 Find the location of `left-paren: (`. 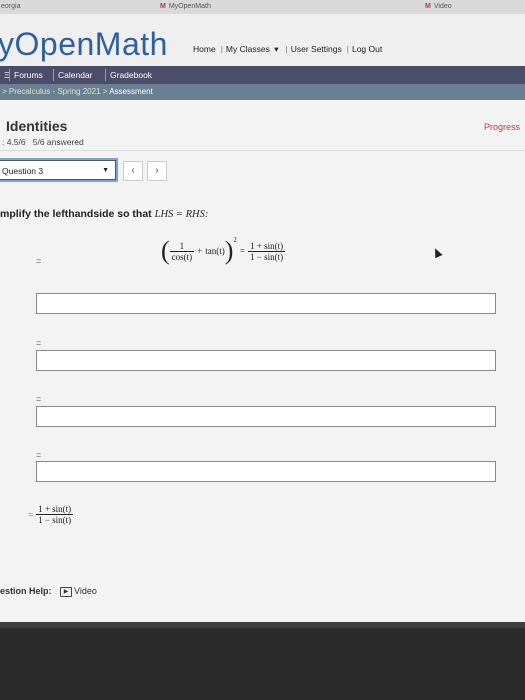

left-paren: ( is located at coordinates (165, 250).